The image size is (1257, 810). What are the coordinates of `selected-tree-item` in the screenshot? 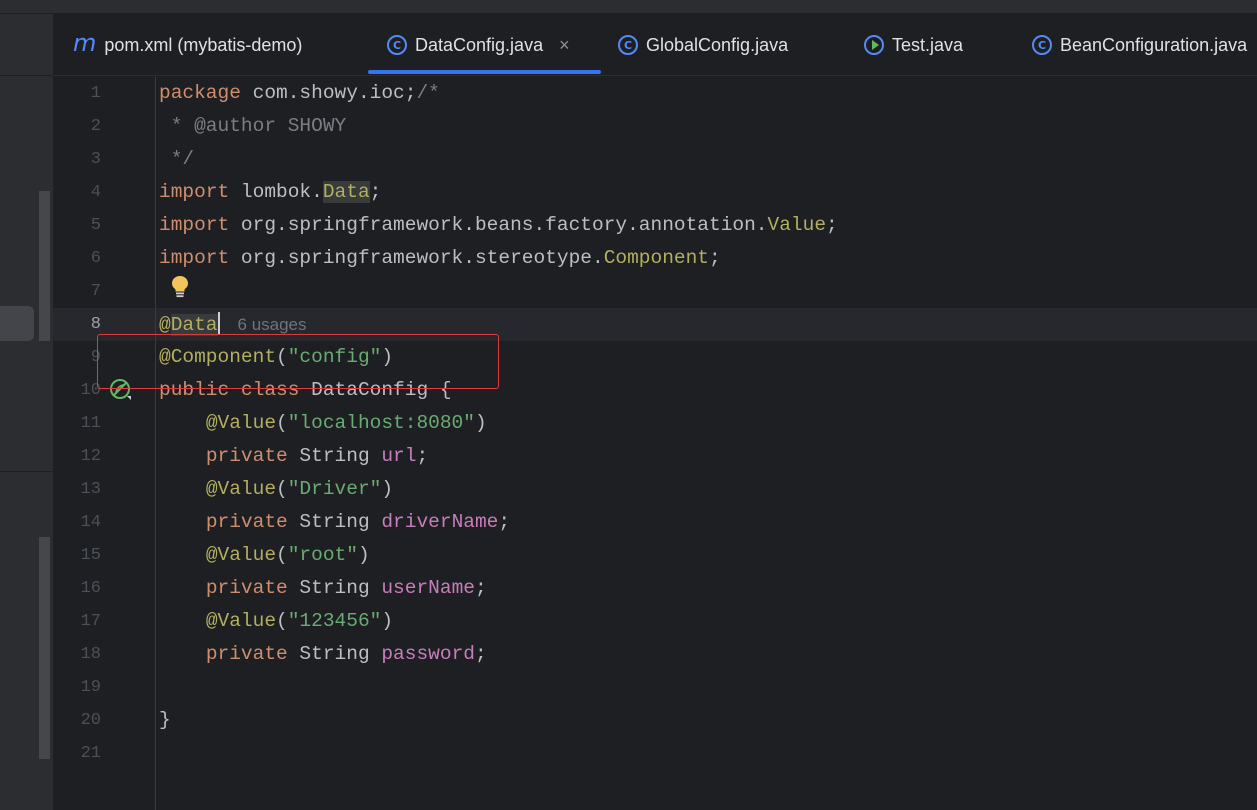 It's located at (17, 323).